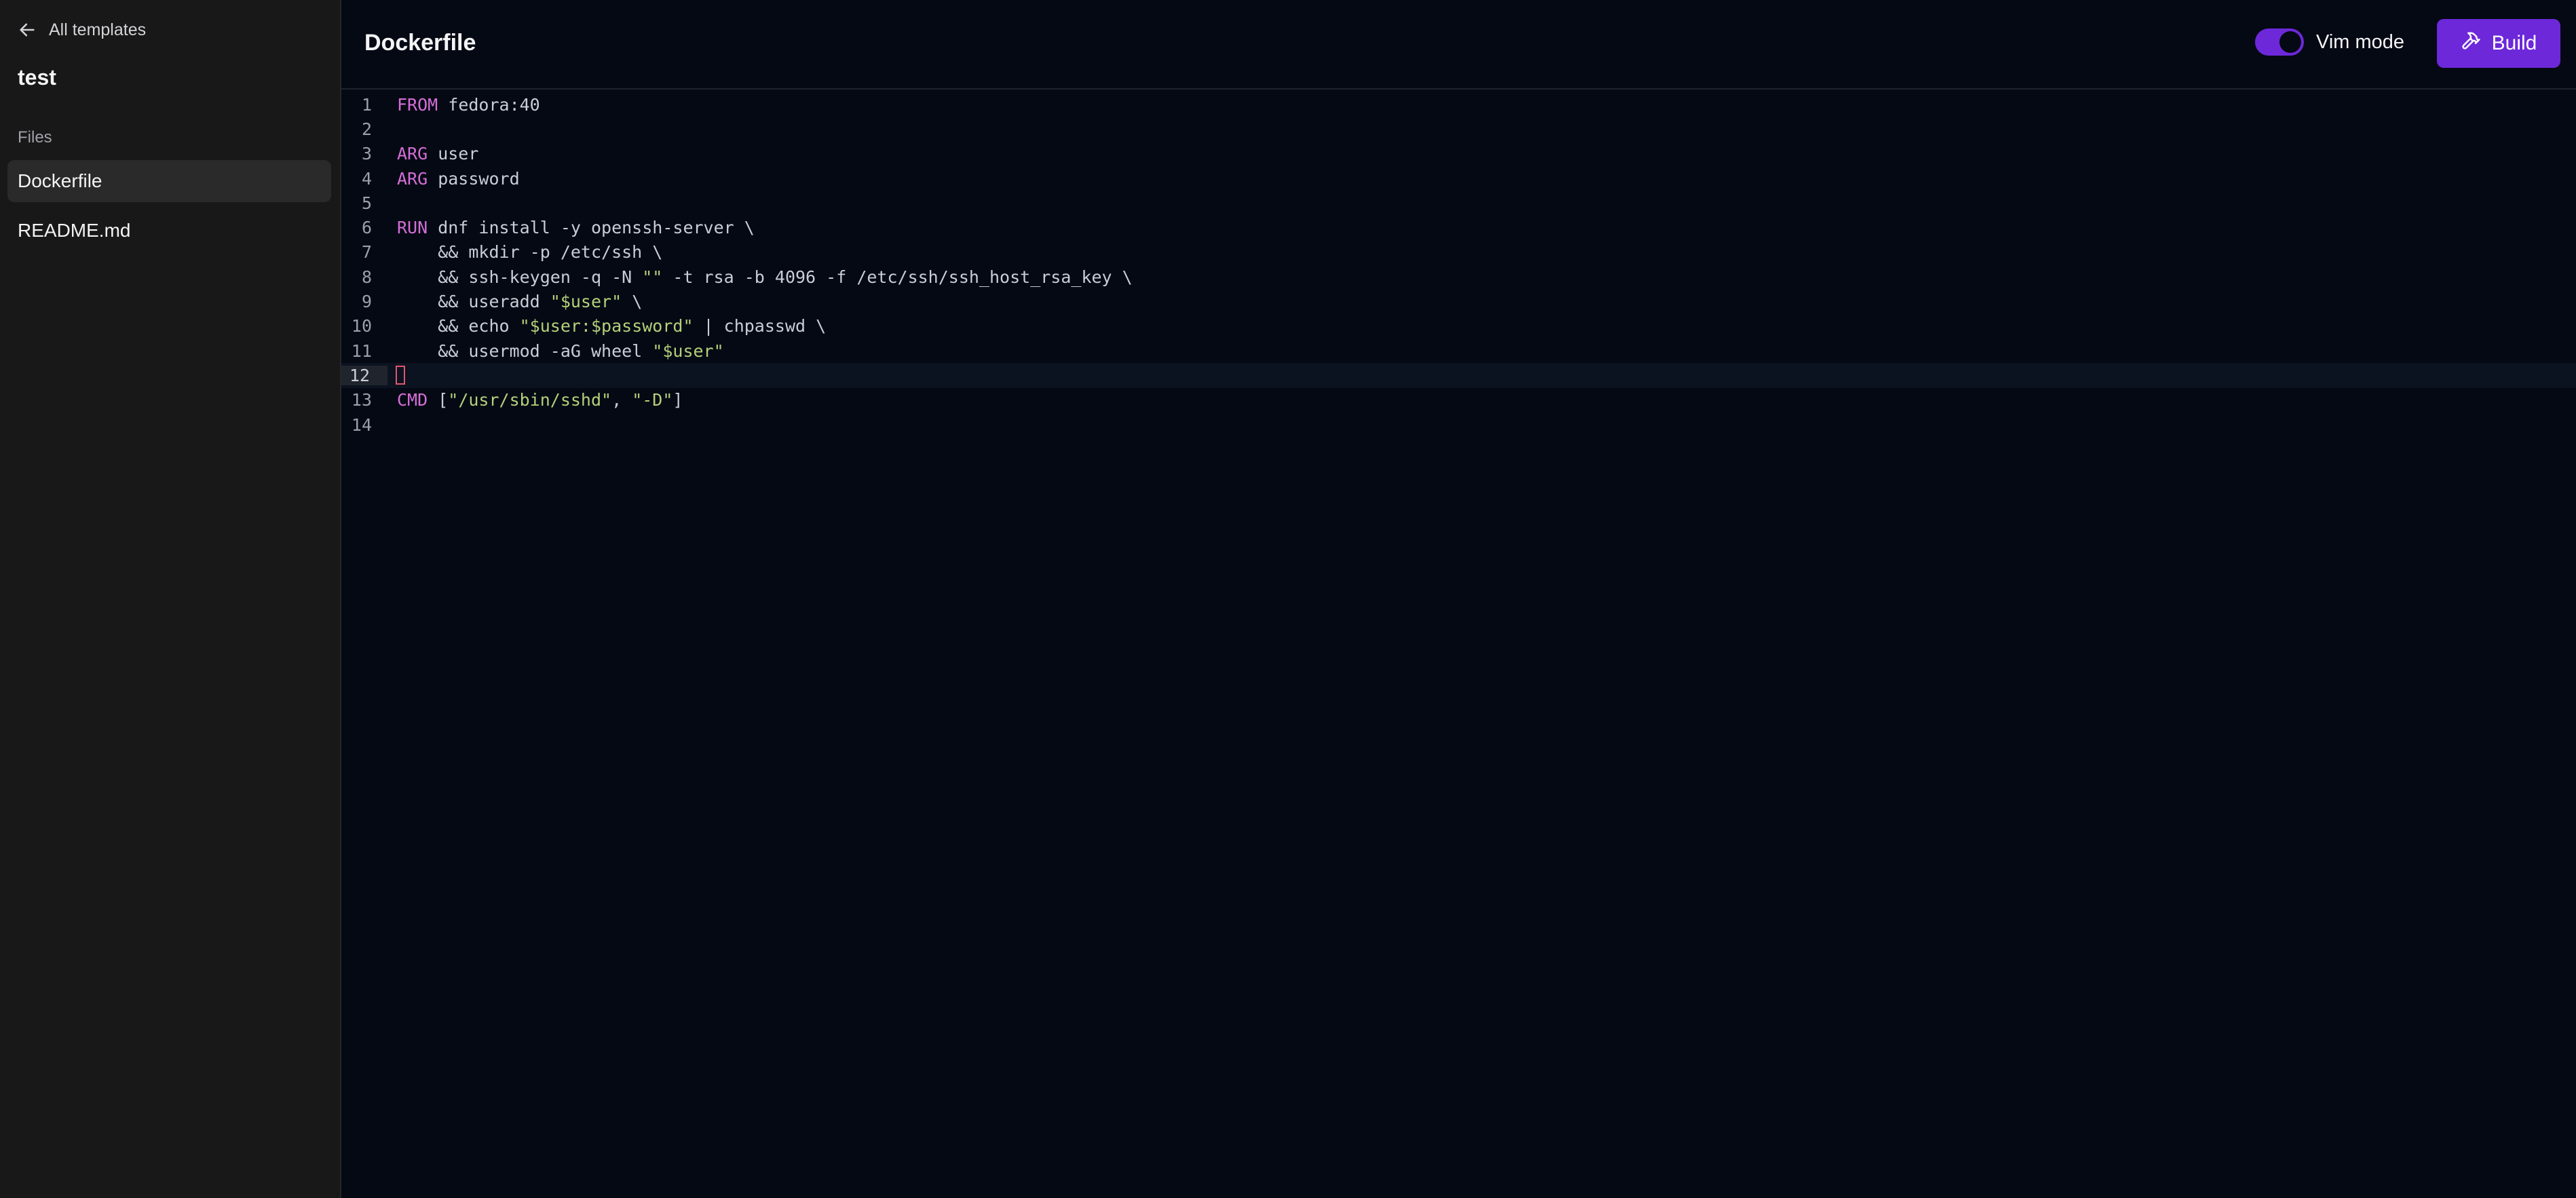  Describe the element at coordinates (366, 253) in the screenshot. I see `line-number: 7` at that location.